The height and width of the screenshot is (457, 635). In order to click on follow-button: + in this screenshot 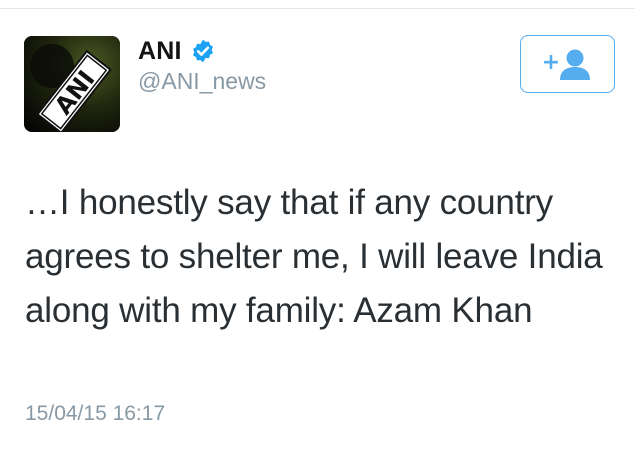, I will do `click(567, 64)`.